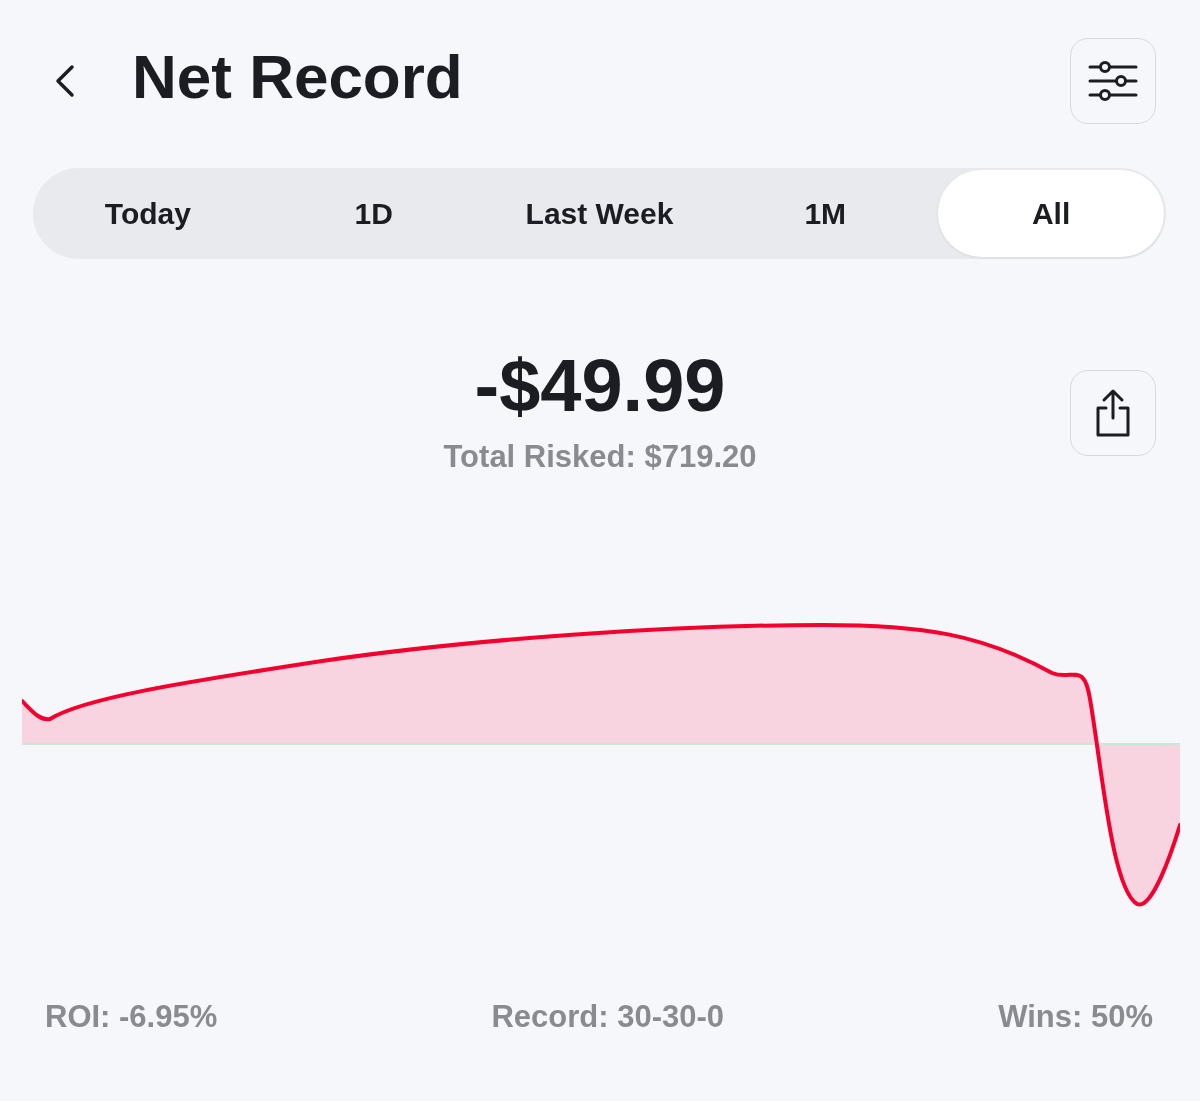 The height and width of the screenshot is (1101, 1200). What do you see at coordinates (608, 1017) in the screenshot?
I see `stat-text: Record: 30-30-0` at bounding box center [608, 1017].